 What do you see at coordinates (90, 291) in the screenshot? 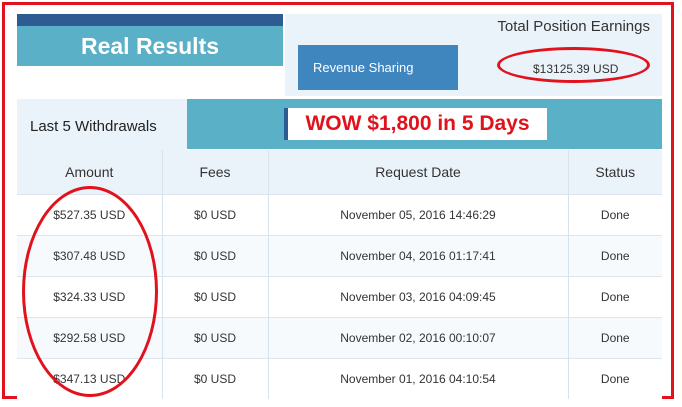
I see `amounts-highlight-ellipse` at bounding box center [90, 291].